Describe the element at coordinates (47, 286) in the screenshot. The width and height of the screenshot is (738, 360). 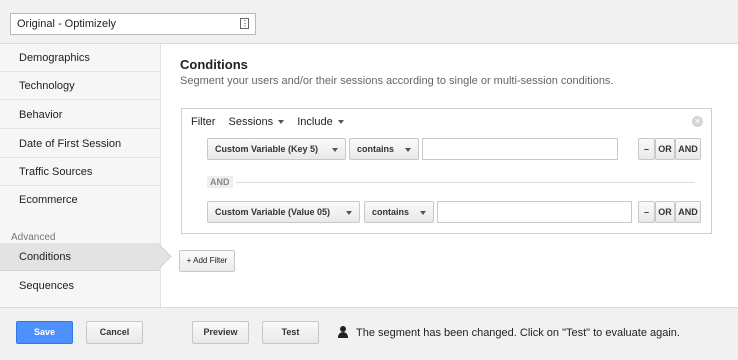
I see `sidebar-item-label: Sequences` at that location.